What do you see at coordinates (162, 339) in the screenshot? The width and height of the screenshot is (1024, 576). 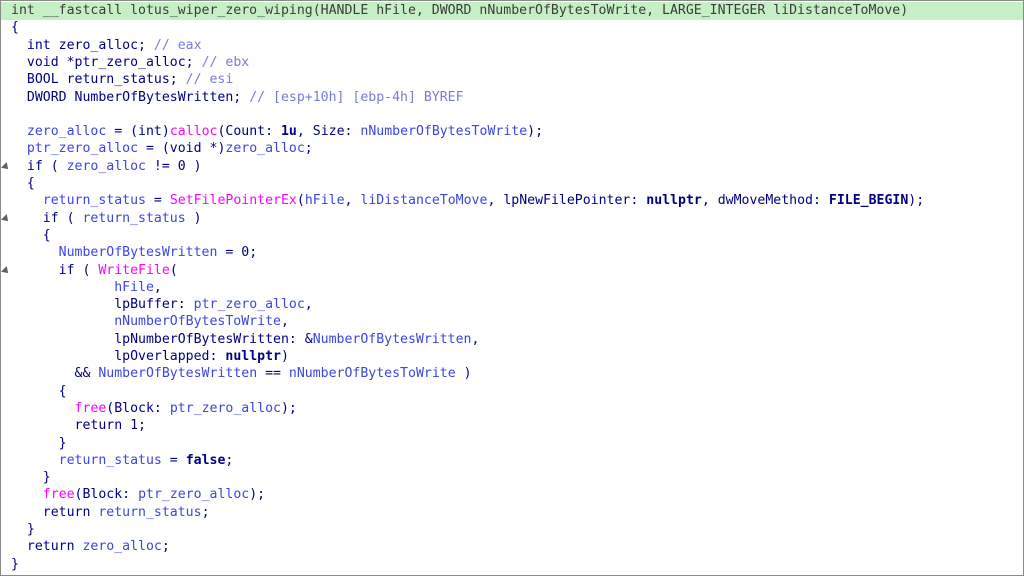 I see `code-token: lpNumberOfBytesWritten: &` at bounding box center [162, 339].